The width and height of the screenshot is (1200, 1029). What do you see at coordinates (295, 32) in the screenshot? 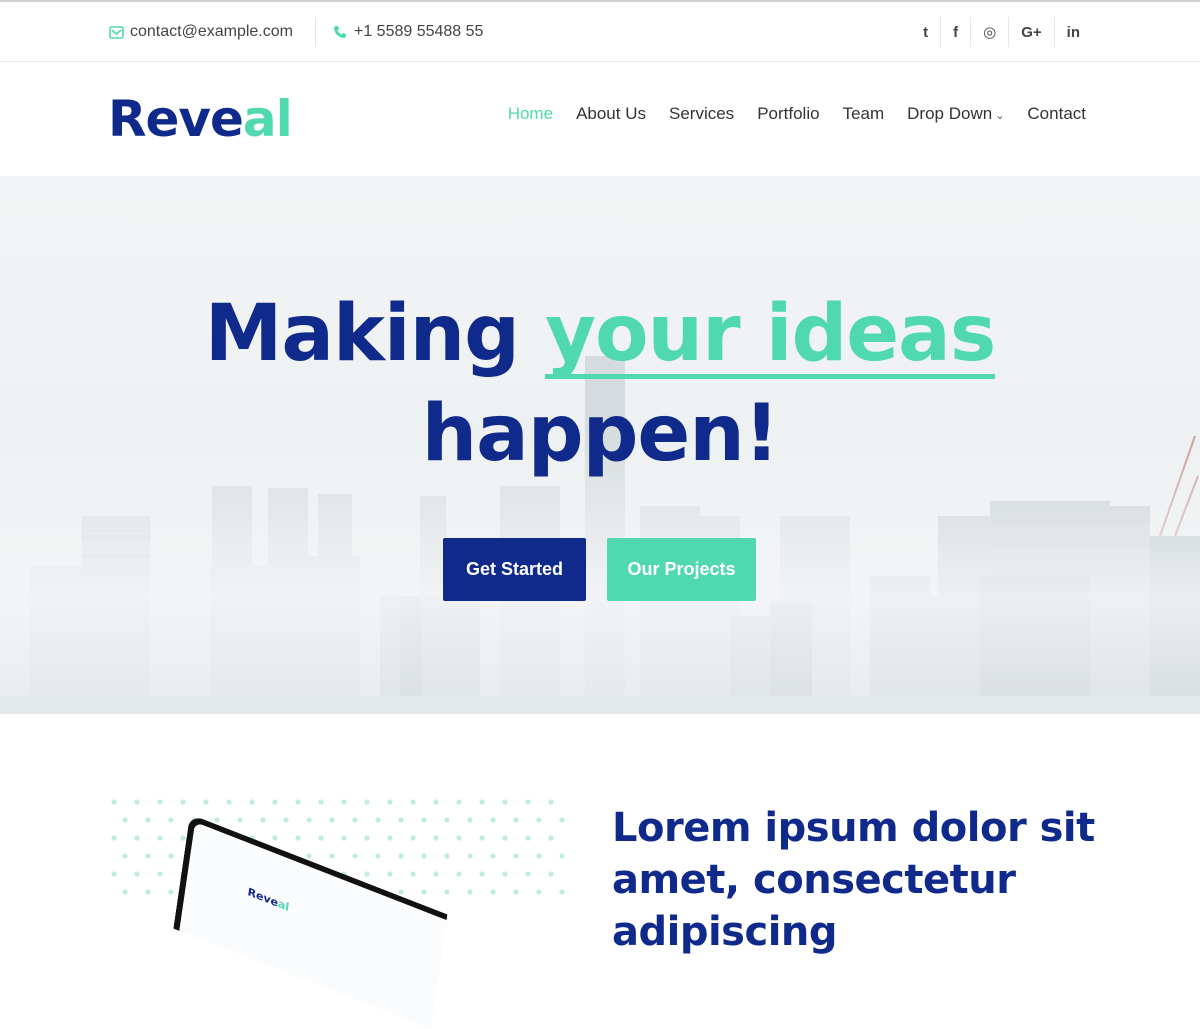
I see `contact-info: contact@example.com +1 5589 55488 55` at bounding box center [295, 32].